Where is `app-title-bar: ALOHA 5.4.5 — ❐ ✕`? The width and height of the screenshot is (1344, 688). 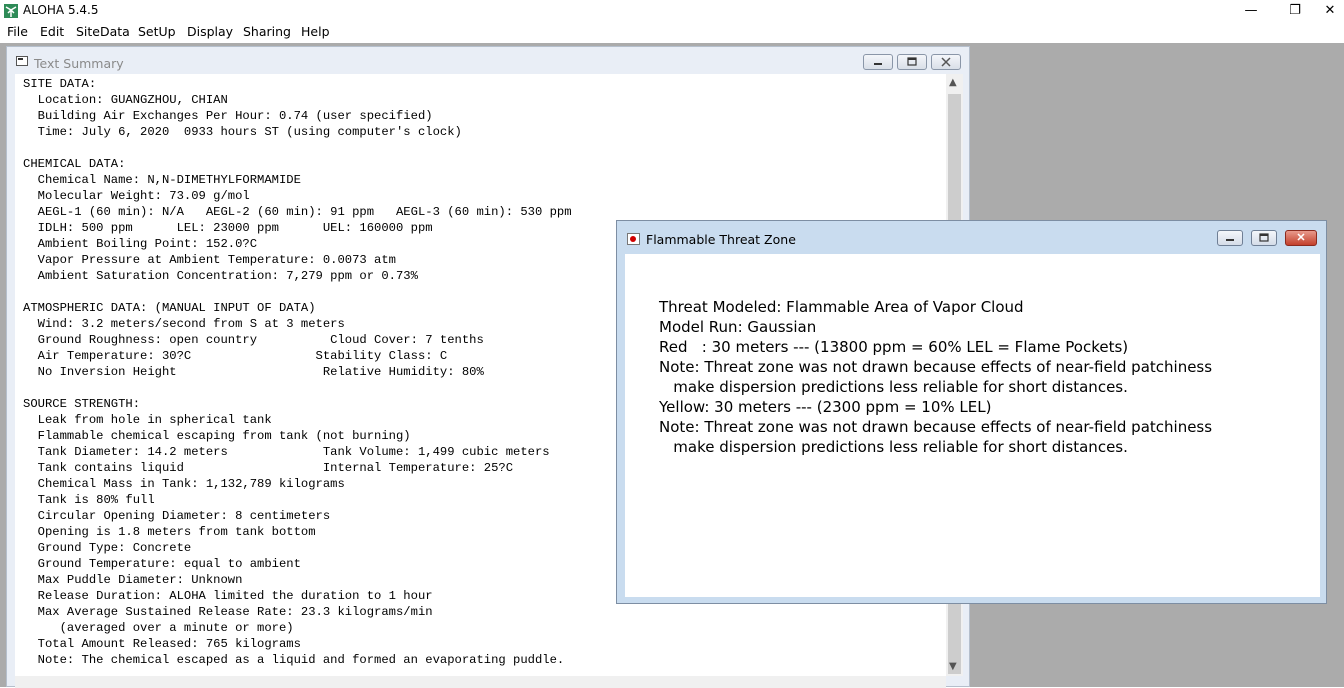 app-title-bar: ALOHA 5.4.5 — ❐ ✕ is located at coordinates (672, 11).